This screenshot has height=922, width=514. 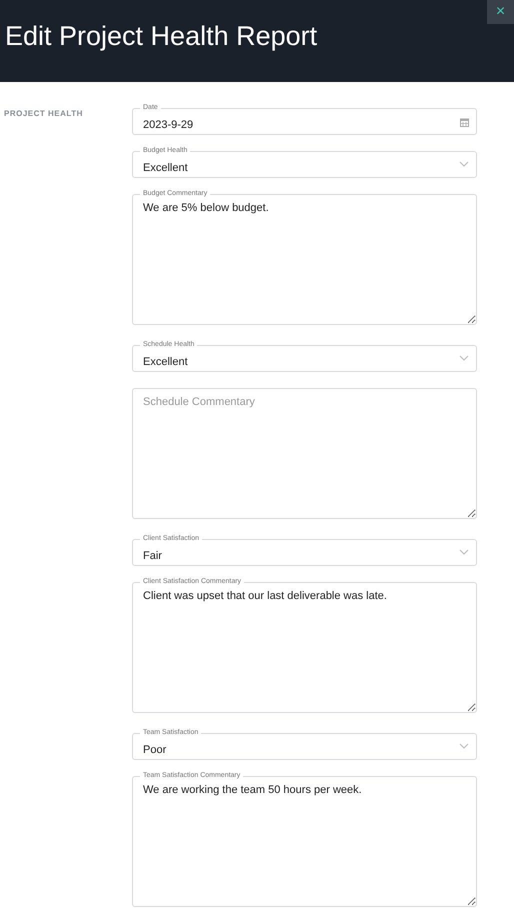 What do you see at coordinates (500, 12) in the screenshot?
I see `close-button: ×` at bounding box center [500, 12].